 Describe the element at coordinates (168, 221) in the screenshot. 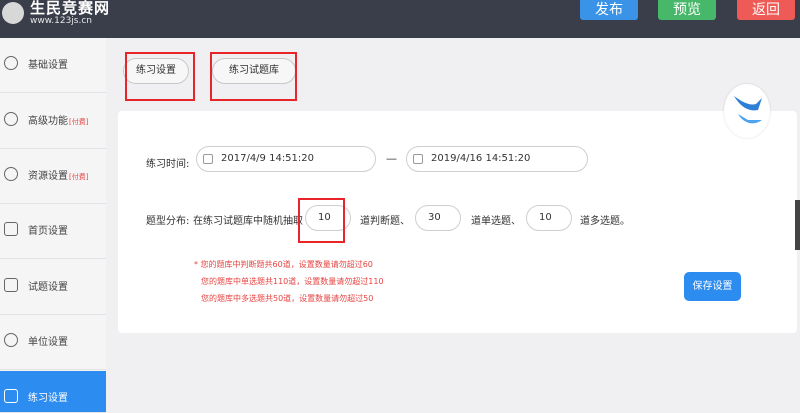

I see `question-distribution-label: 题型分布:` at that location.